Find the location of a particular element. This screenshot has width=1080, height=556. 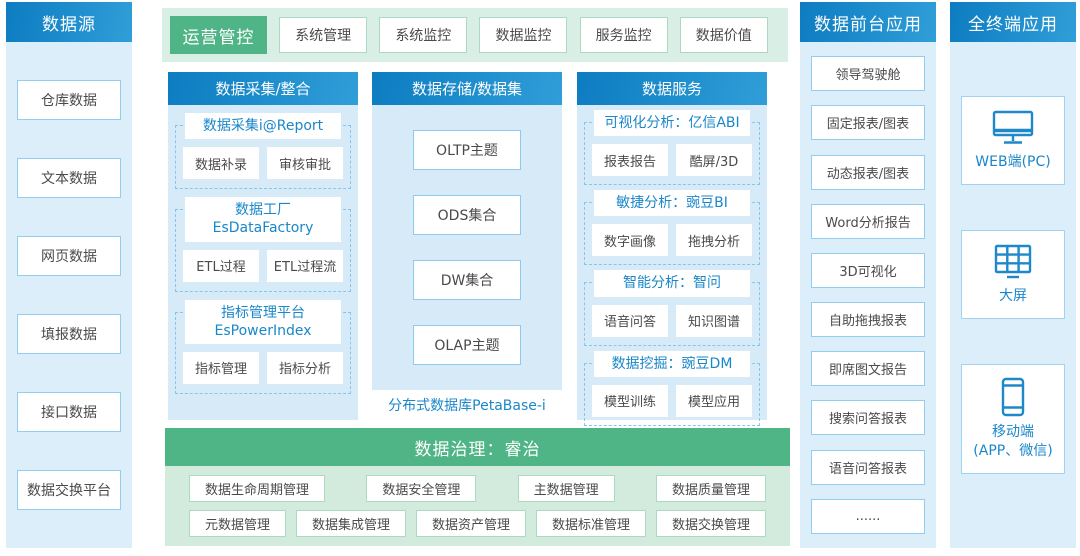

governance-item: 数据集成管理 is located at coordinates (350, 523).